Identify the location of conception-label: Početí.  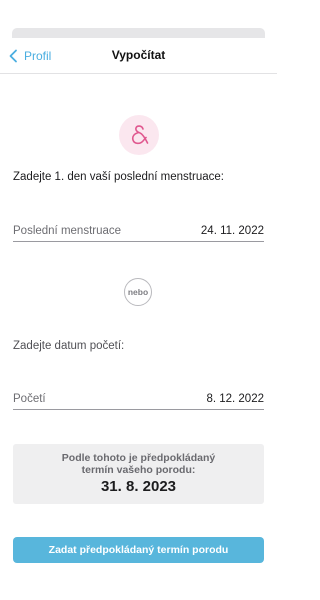
(29, 399).